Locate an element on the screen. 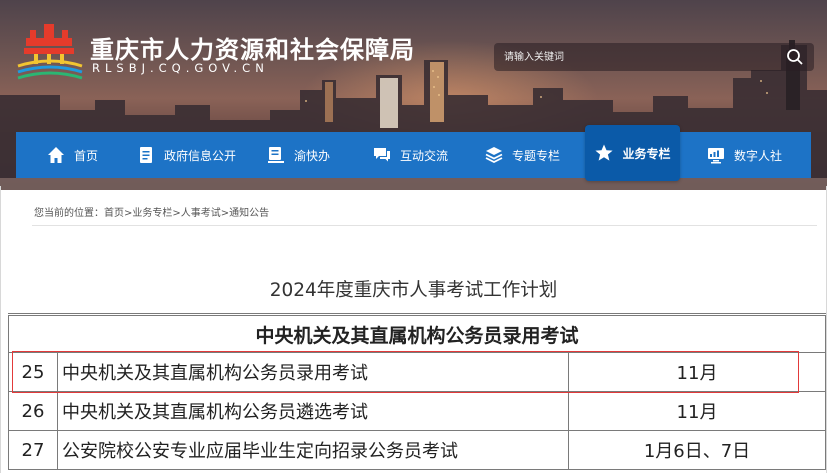  nav-item-interaction: 互动交流 is located at coordinates (410, 155).